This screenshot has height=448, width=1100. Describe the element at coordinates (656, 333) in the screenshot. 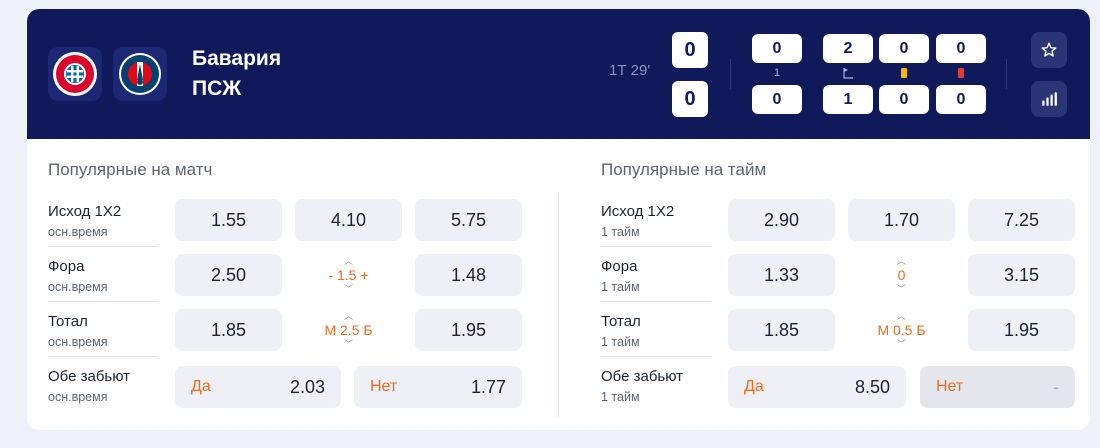

I see `market-label: Тотал 1 тайм` at that location.